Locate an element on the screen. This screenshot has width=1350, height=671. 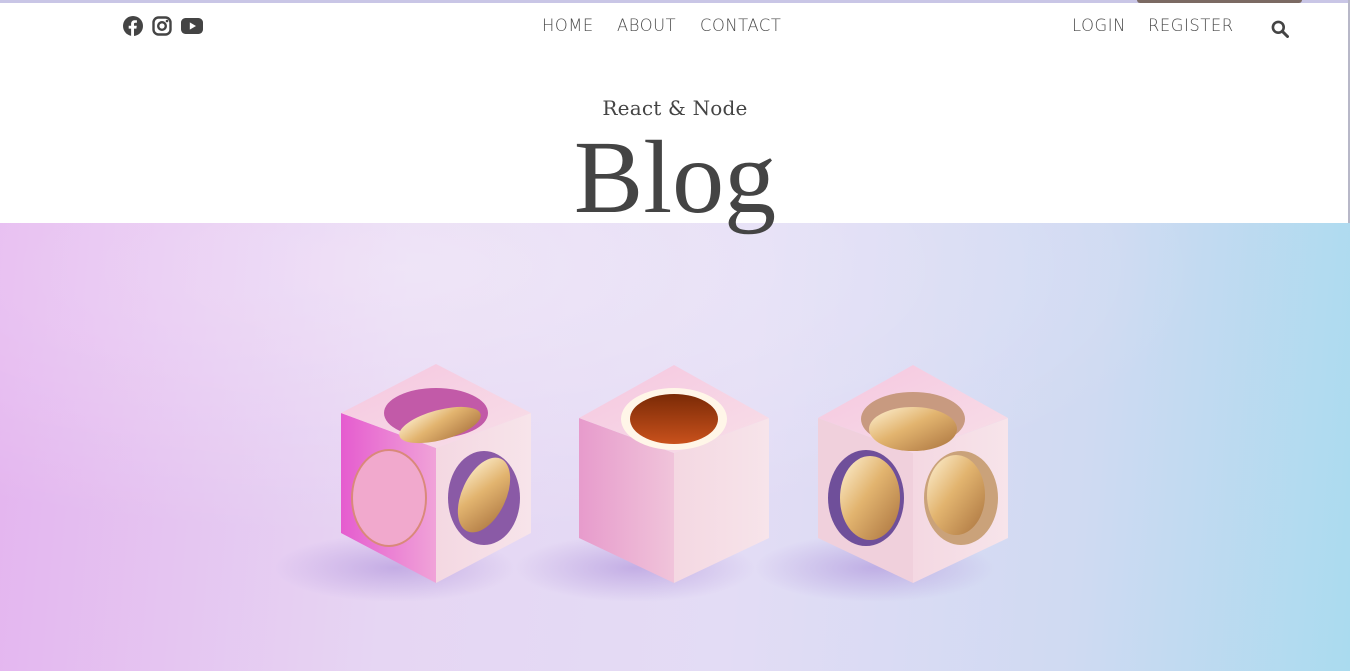
auth-menu: LOGIN REGISTER is located at coordinates (1154, 26).